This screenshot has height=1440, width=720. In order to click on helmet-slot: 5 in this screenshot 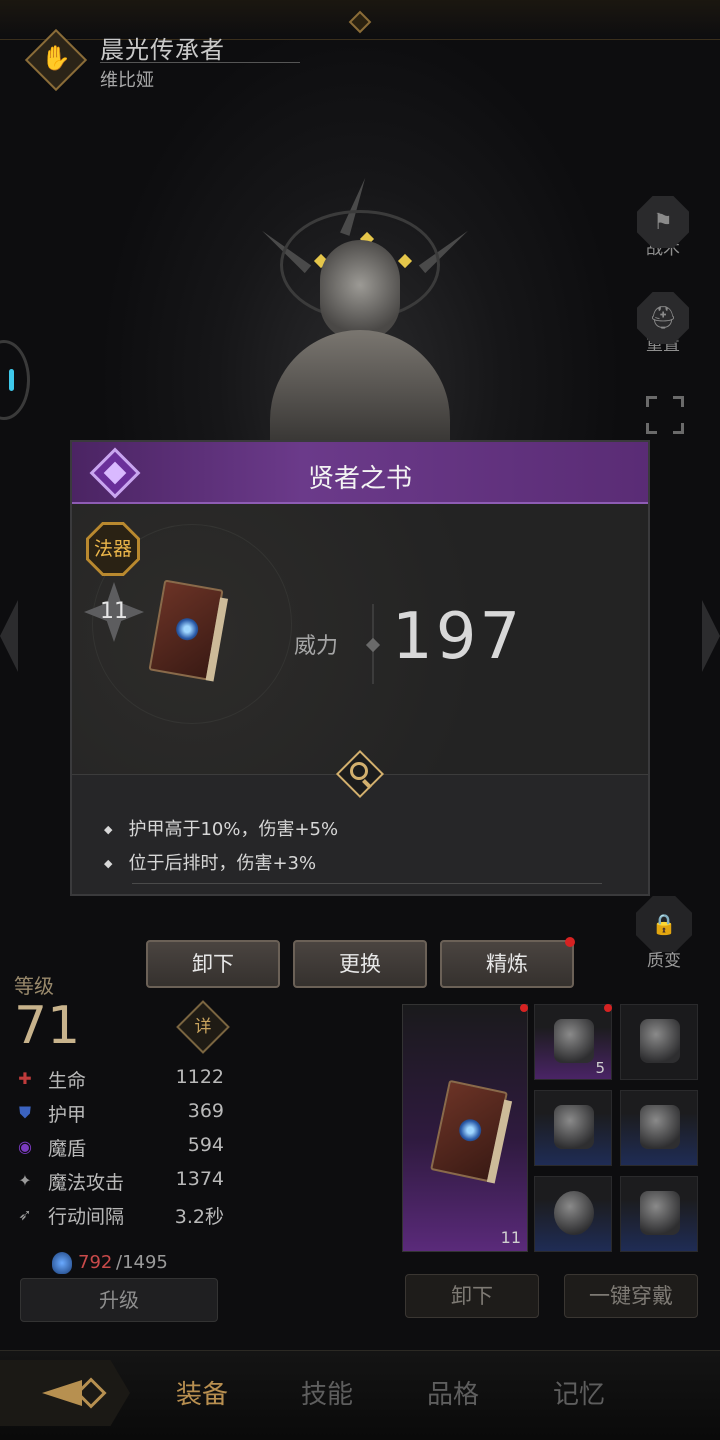, I will do `click(573, 1042)`.